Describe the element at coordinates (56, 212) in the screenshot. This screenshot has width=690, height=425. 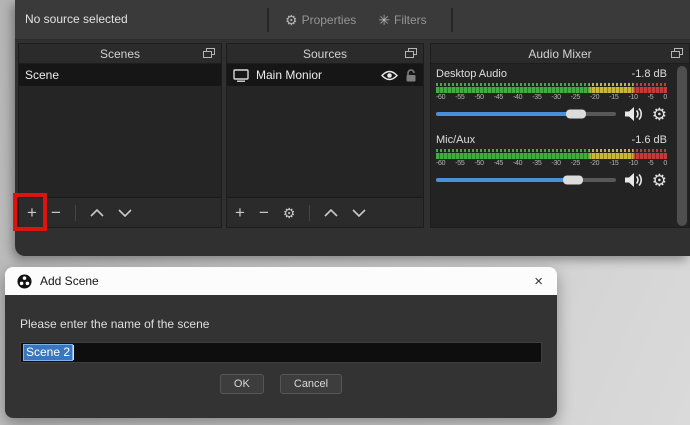
I see `remove-scene-button: −` at that location.